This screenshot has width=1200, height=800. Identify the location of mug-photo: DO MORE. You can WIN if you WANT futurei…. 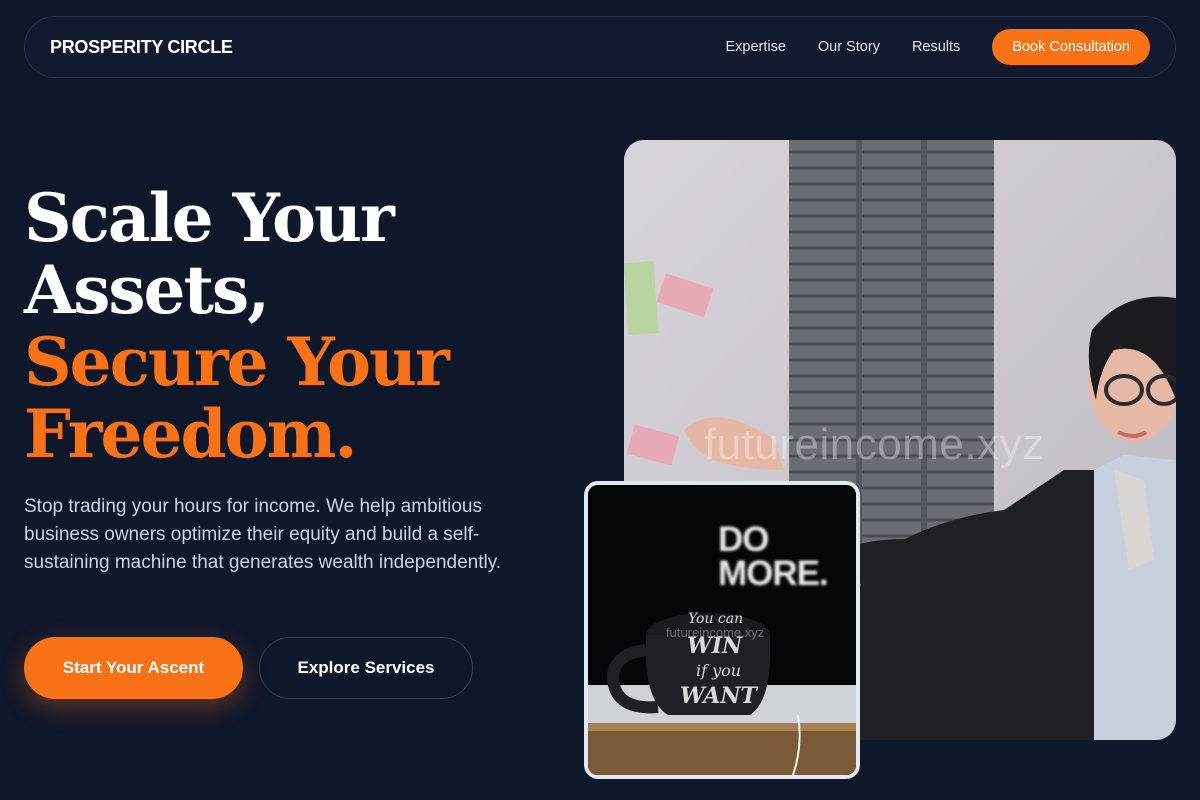
(722, 630).